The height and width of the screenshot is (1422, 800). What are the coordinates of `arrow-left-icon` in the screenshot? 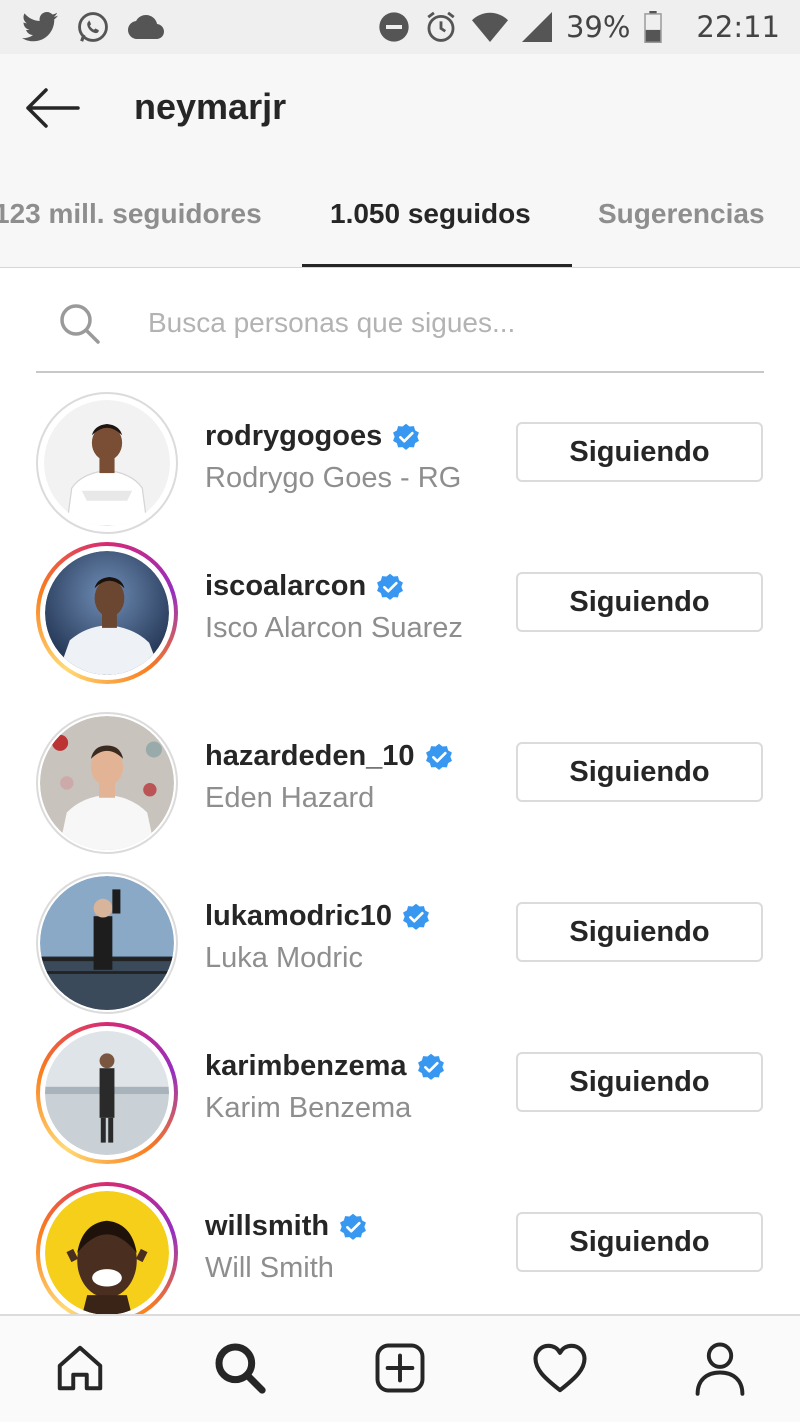 It's located at (52, 108).